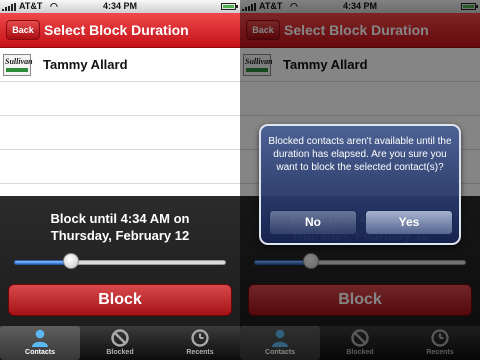  What do you see at coordinates (85, 64) in the screenshot?
I see `contact-name: Tammy Allard` at bounding box center [85, 64].